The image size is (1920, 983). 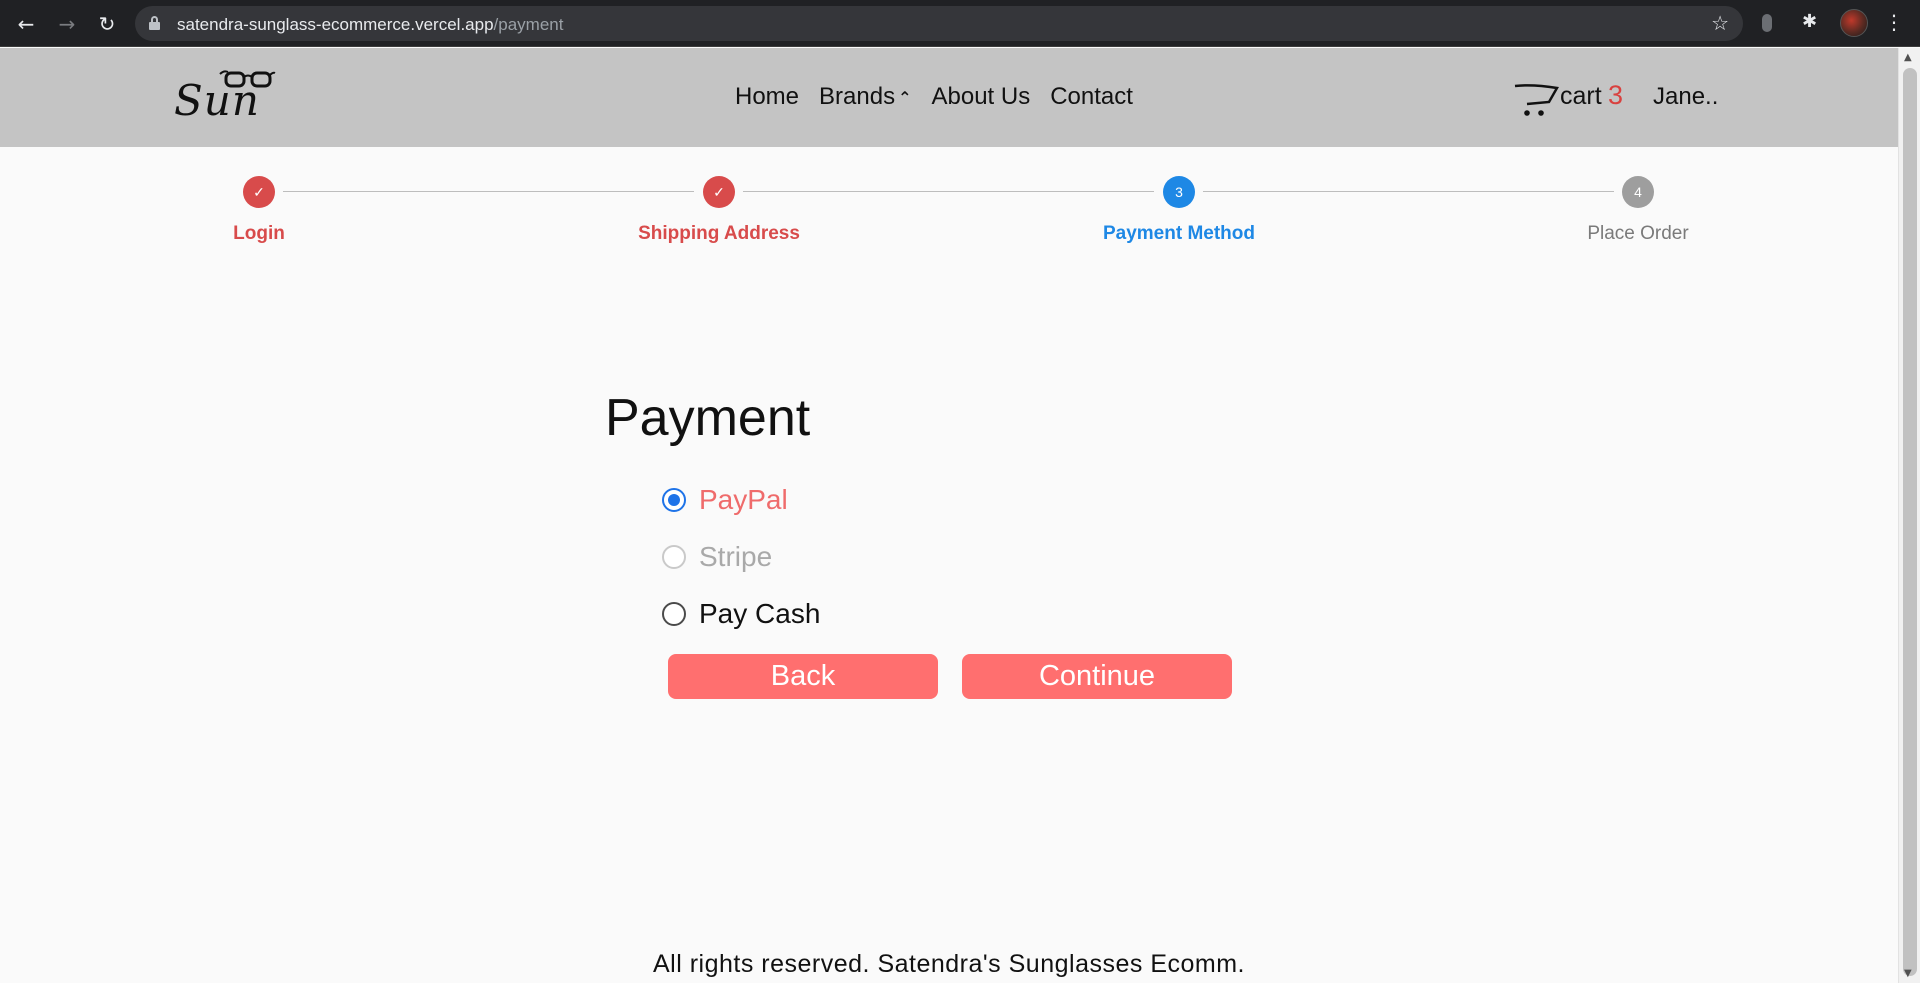 What do you see at coordinates (67, 24) in the screenshot?
I see `forward-arrow-icon: →` at bounding box center [67, 24].